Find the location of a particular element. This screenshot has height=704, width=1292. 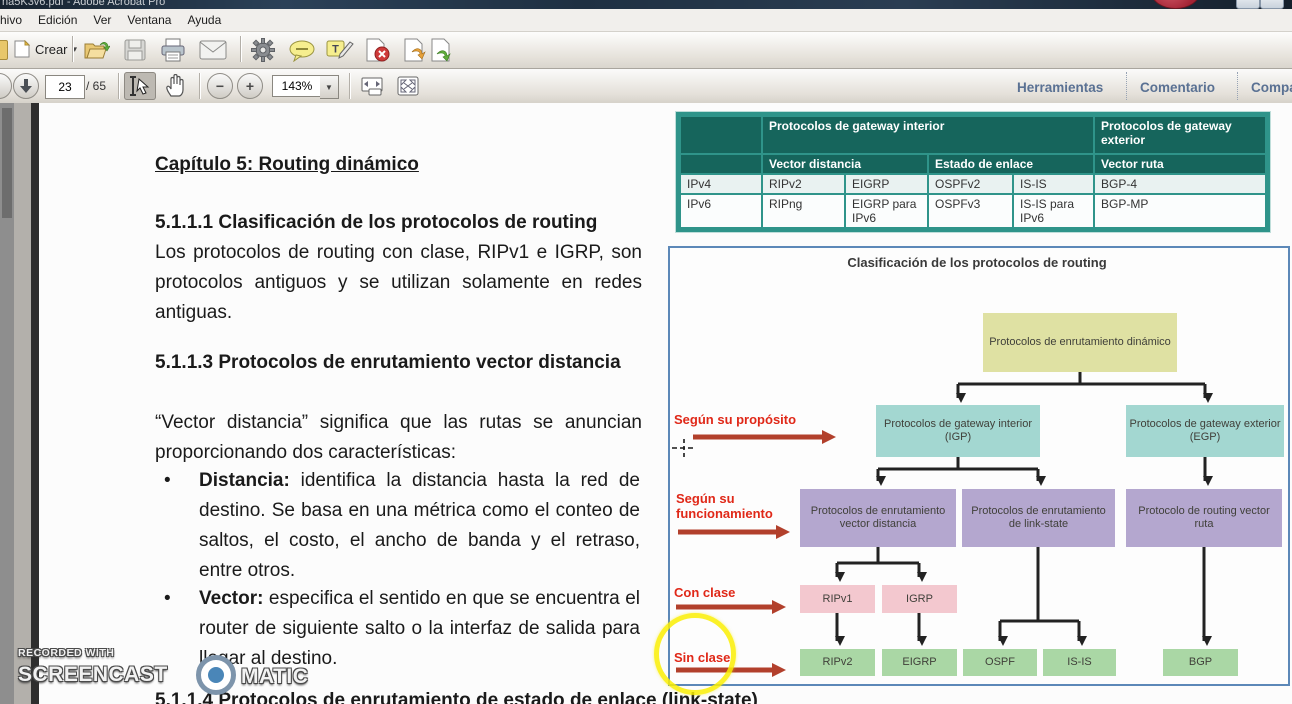

fit-width-button is located at coordinates (372, 86).